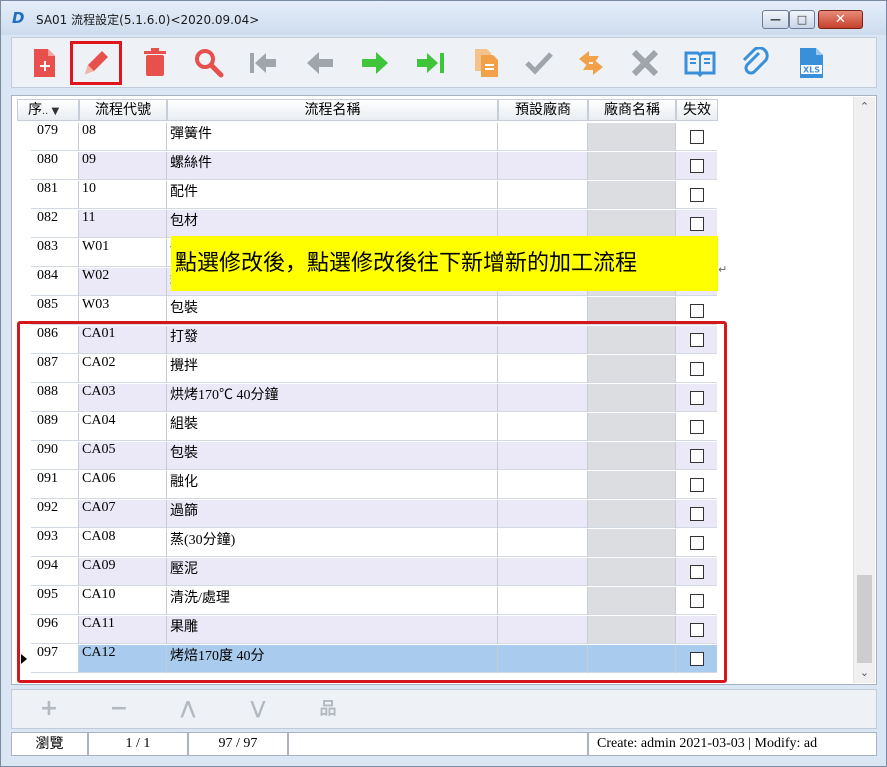 The height and width of the screenshot is (767, 887). I want to click on col-header-disabled: 失效, so click(697, 110).